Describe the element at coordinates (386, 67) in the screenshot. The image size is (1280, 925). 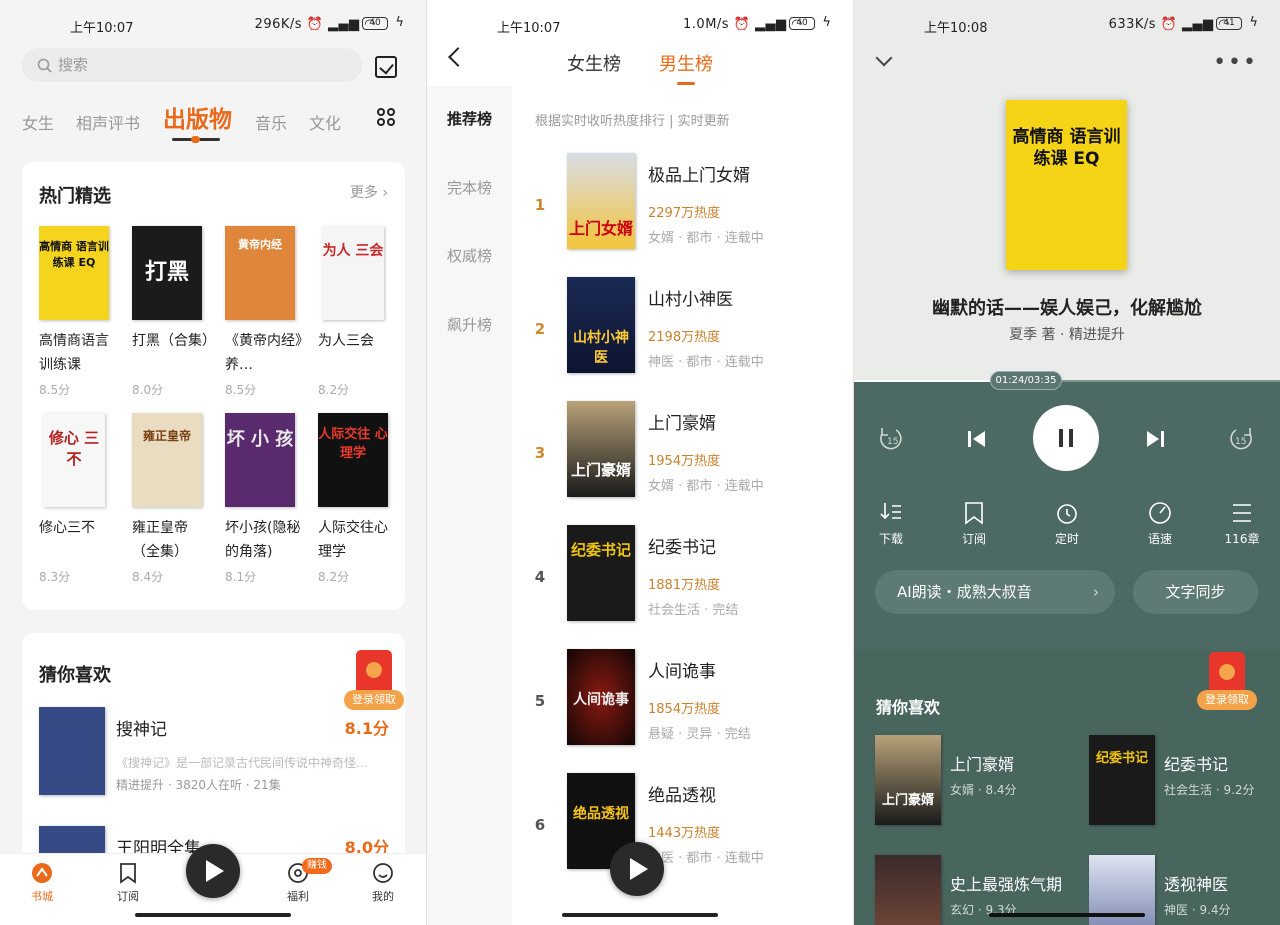
I see `checkin-icon` at that location.